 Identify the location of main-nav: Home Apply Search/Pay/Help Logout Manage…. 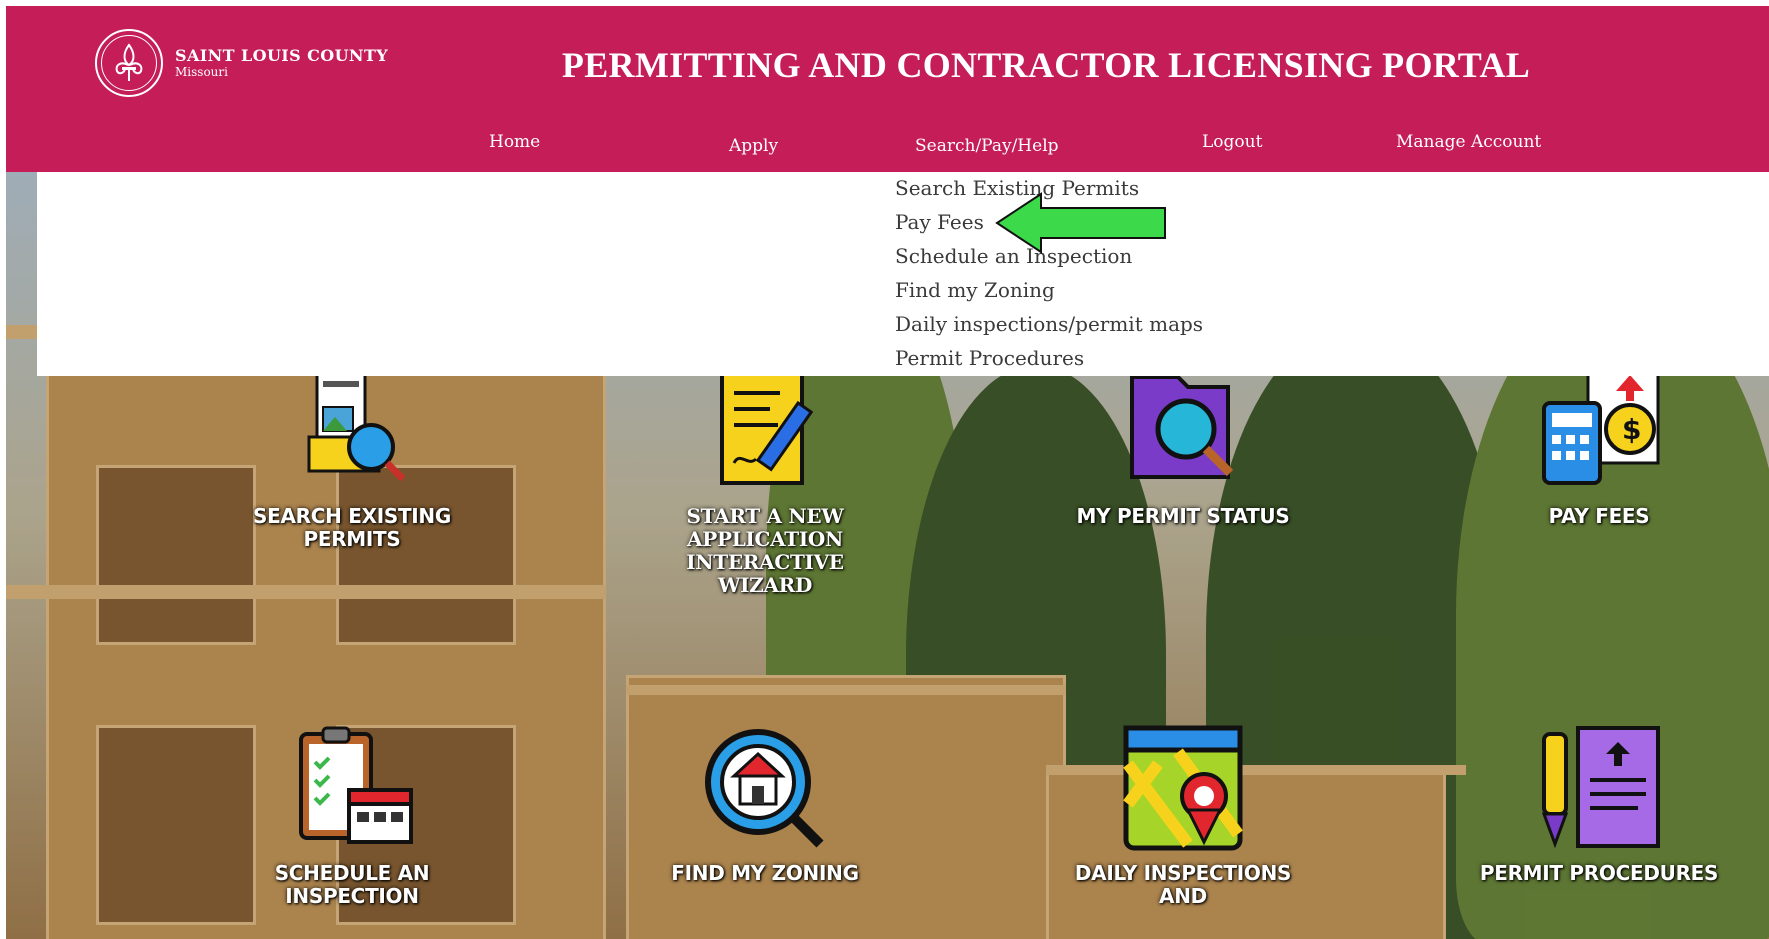
(887, 152).